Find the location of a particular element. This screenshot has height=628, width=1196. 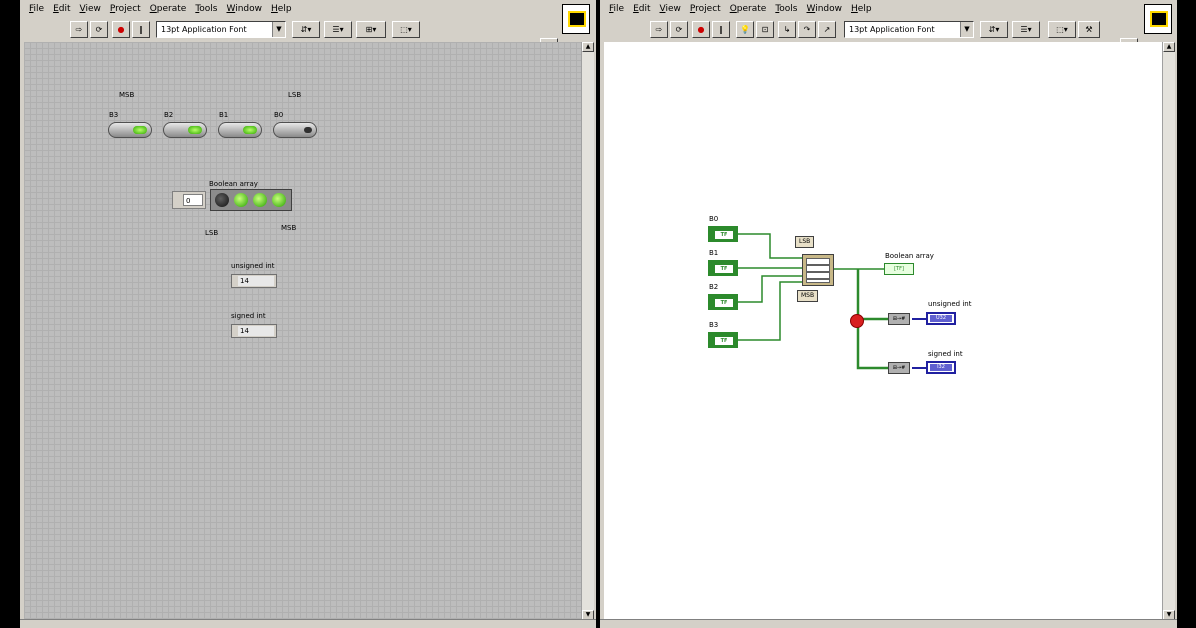

build-array-node is located at coordinates (818, 270).